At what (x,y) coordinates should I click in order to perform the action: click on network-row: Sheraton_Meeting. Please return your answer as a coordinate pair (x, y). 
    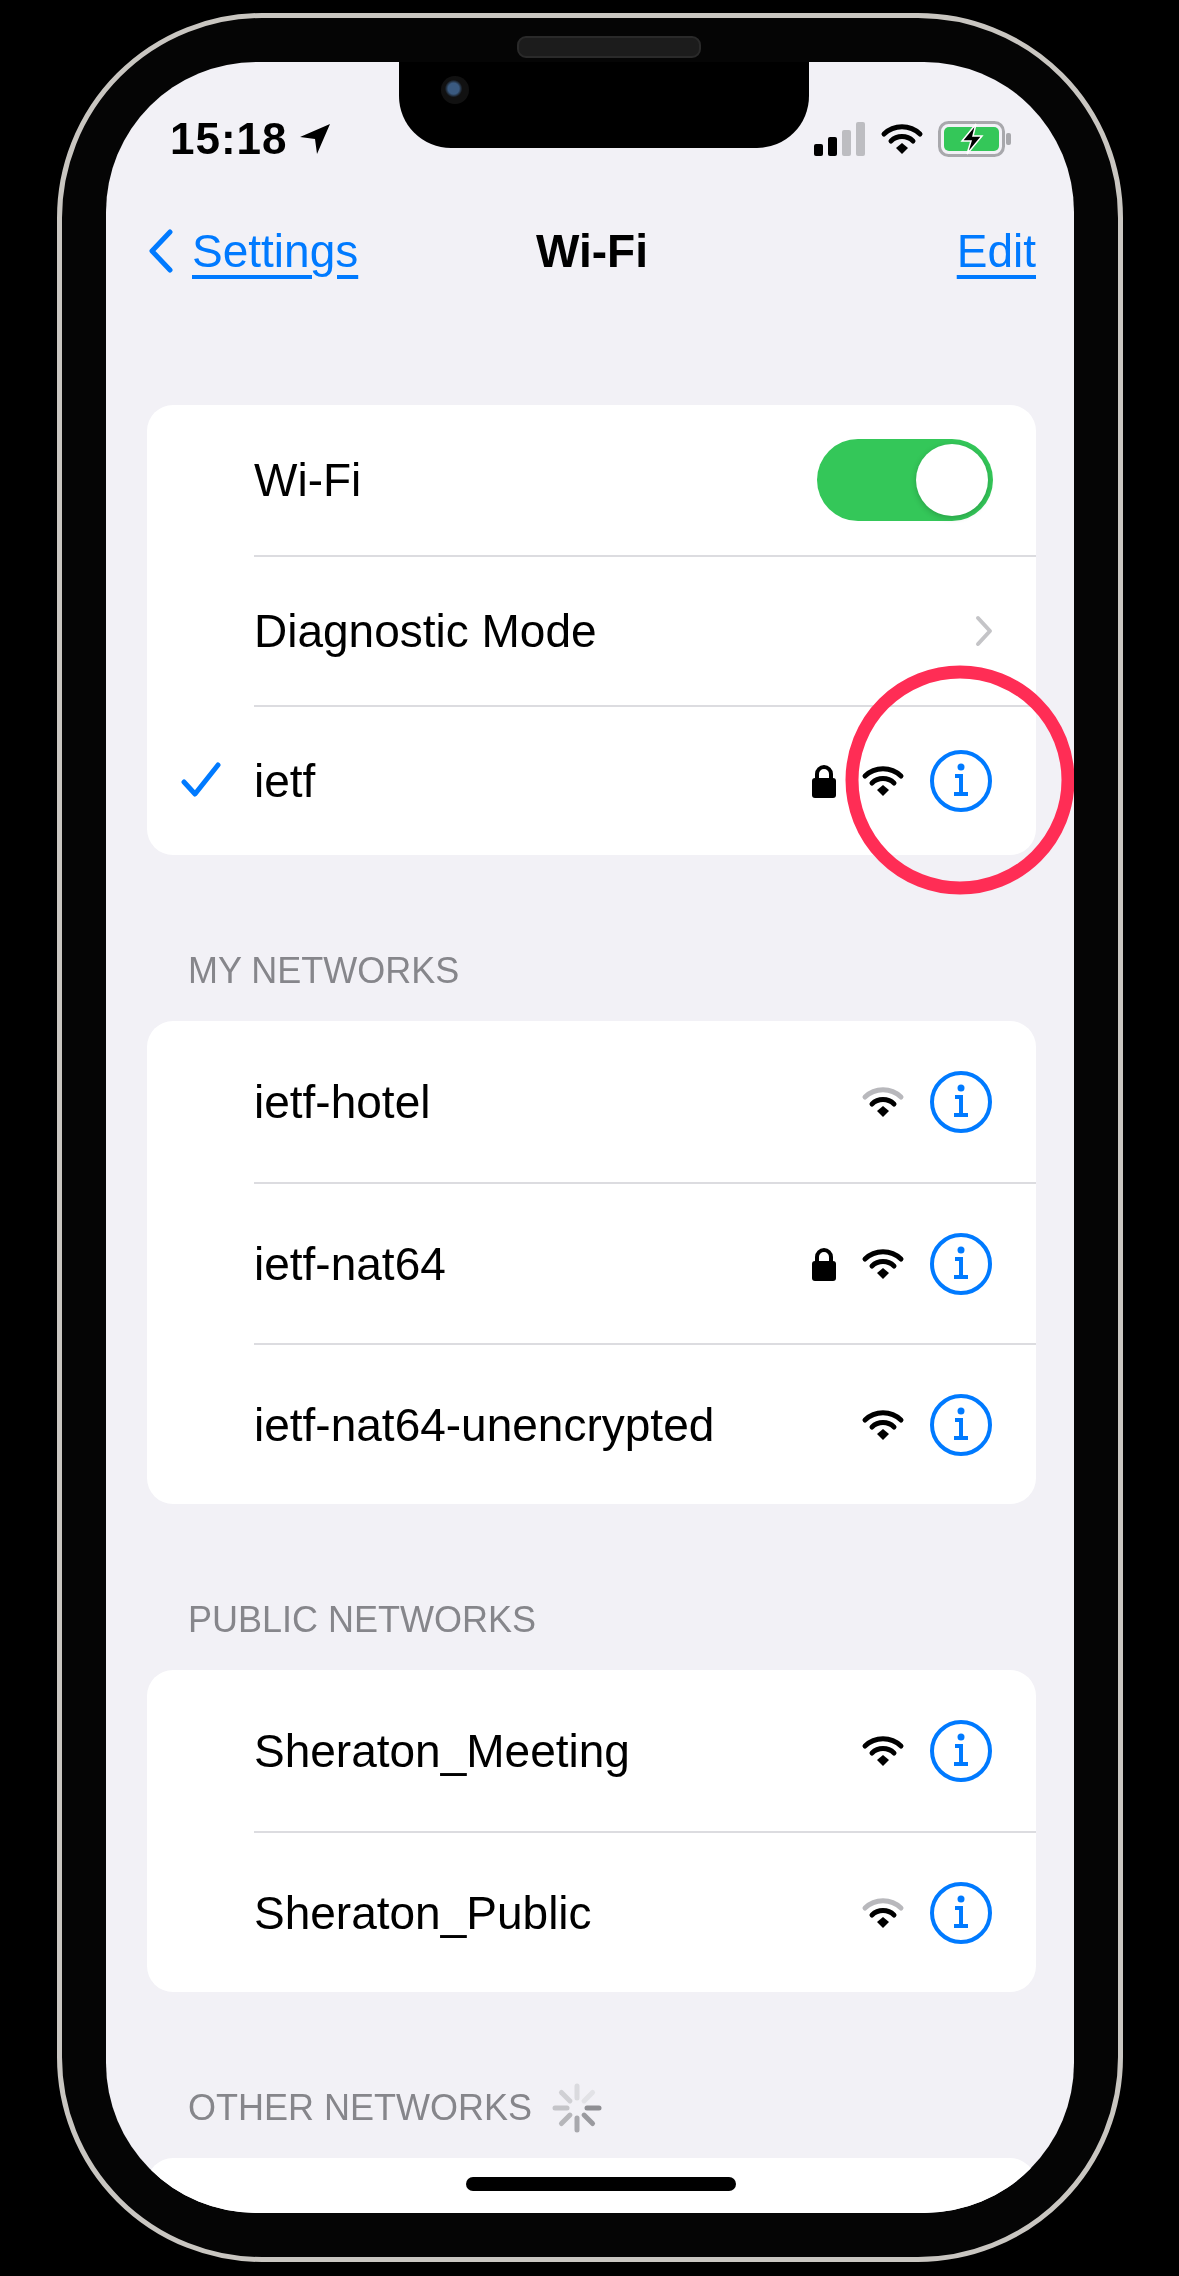
    Looking at the image, I should click on (591, 1750).